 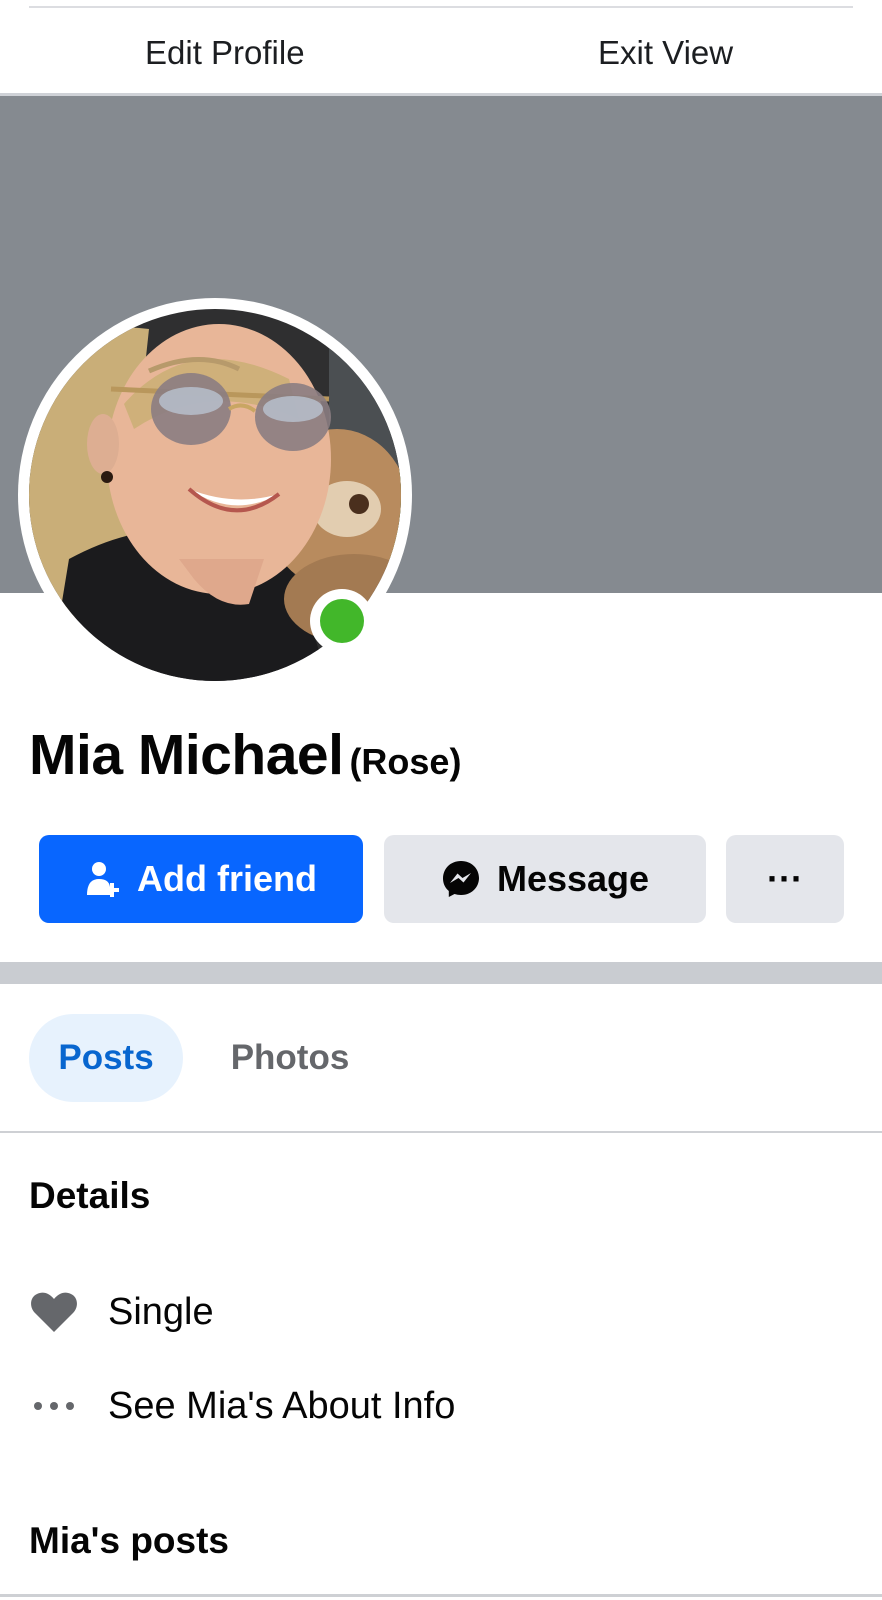 I want to click on posts-heading: Mia's posts, so click(x=129, y=1540).